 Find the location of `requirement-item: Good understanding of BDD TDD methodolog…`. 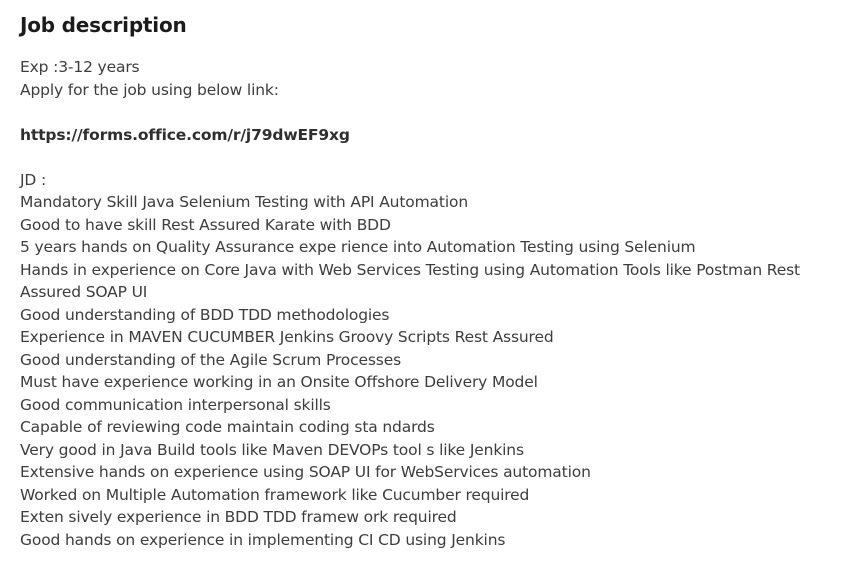

requirement-item: Good understanding of BDD TDD methodolog… is located at coordinates (205, 314).